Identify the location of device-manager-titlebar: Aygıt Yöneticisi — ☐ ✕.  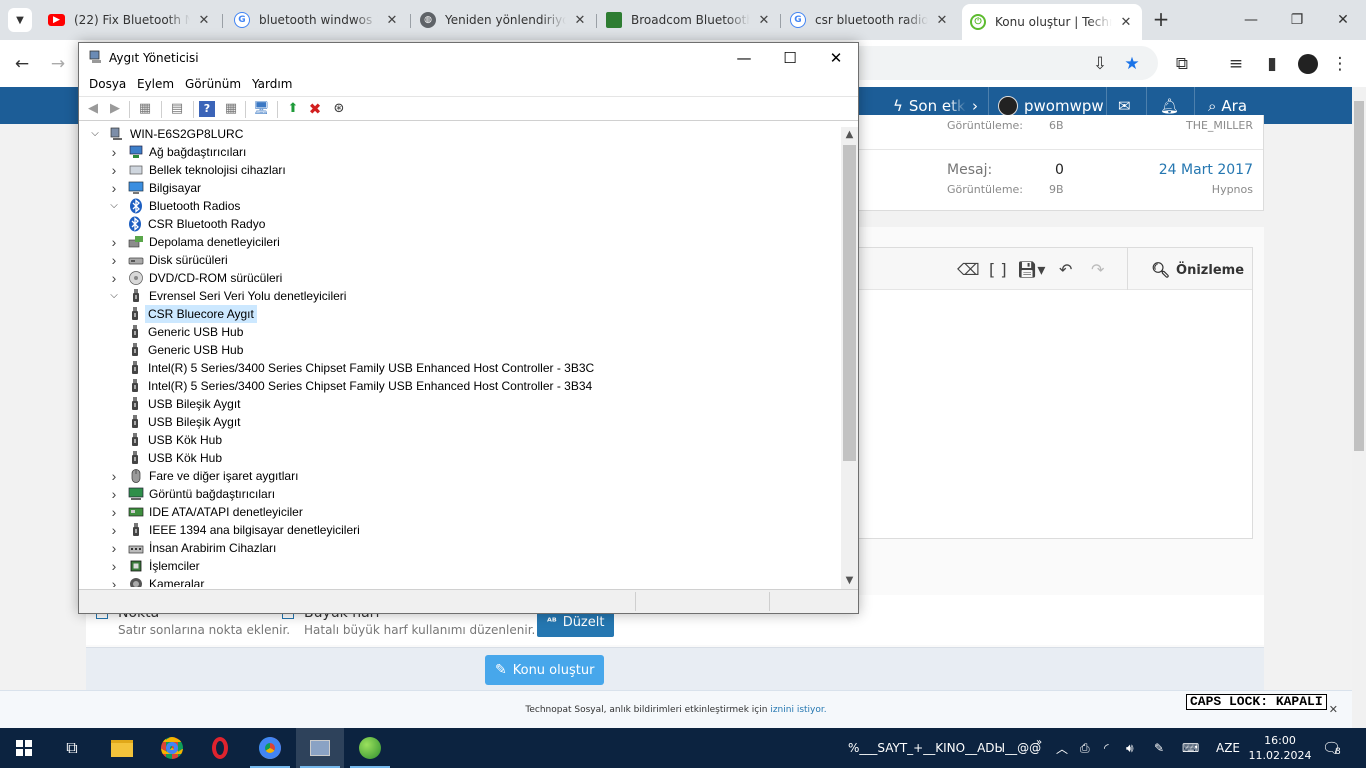
(468, 58).